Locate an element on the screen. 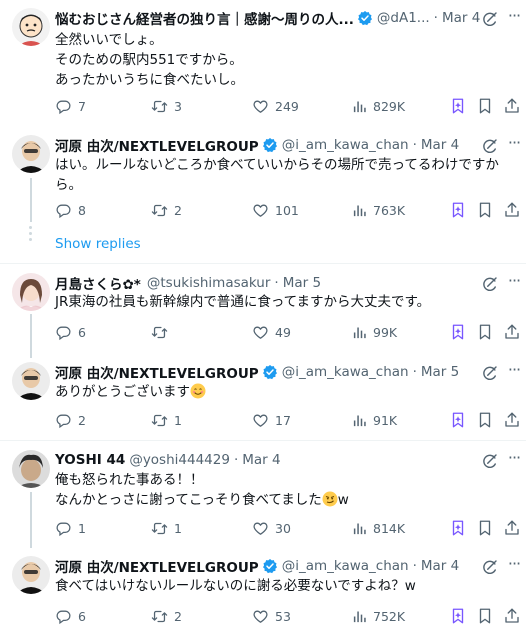  reply-button: 8 is located at coordinates (70, 210).